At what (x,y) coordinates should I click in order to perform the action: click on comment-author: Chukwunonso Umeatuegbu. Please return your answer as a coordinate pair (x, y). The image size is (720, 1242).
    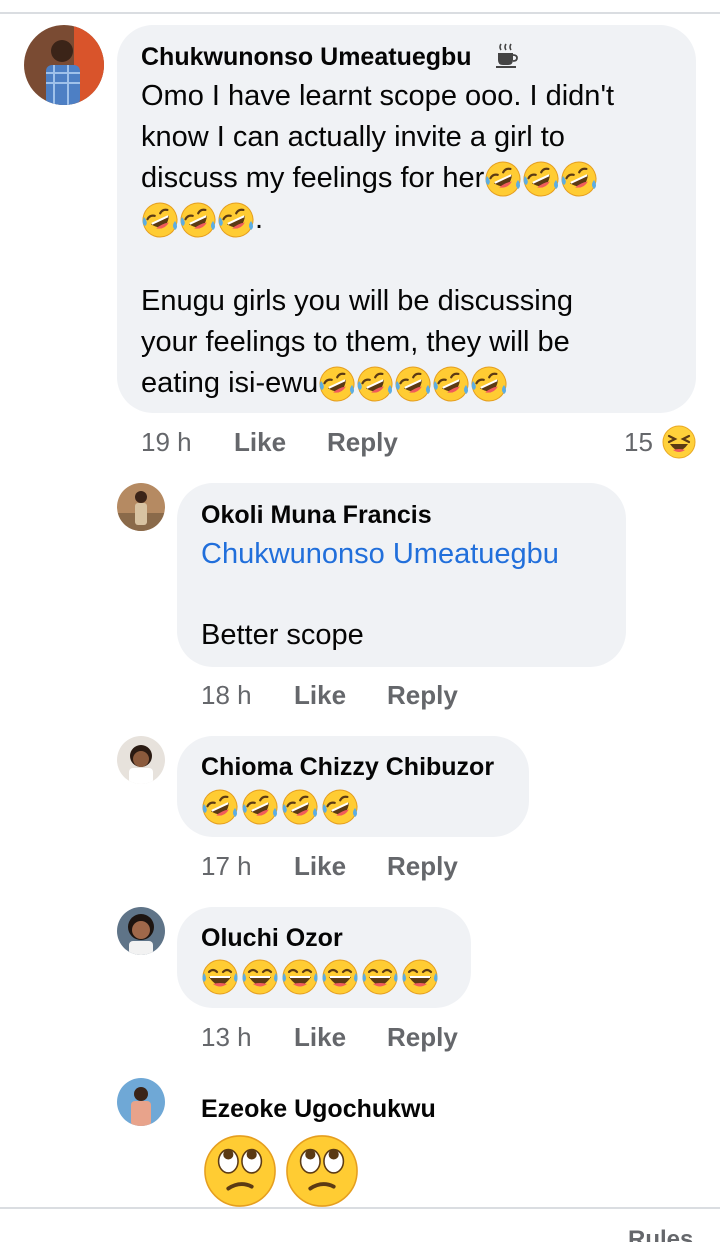
    Looking at the image, I should click on (306, 57).